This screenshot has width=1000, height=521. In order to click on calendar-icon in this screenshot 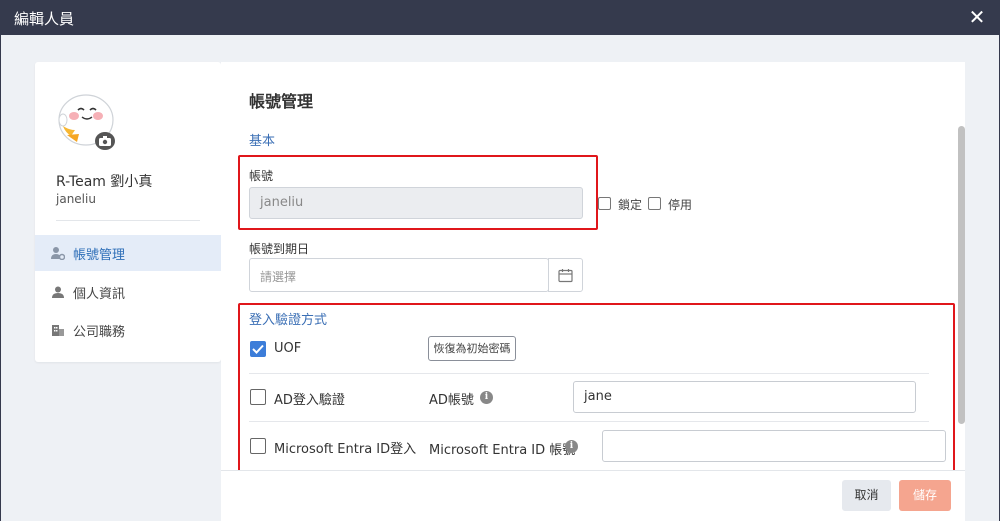, I will do `click(565, 275)`.